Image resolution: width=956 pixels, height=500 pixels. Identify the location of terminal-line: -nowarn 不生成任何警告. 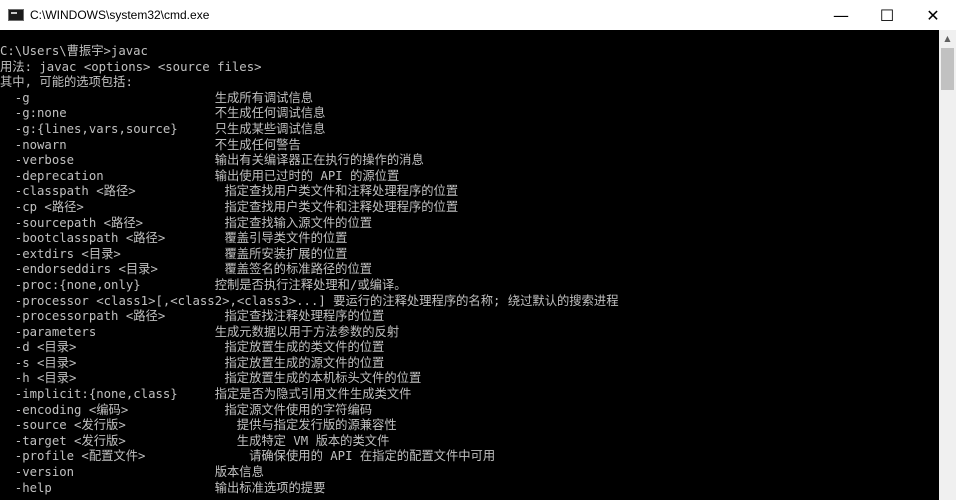
(150, 144).